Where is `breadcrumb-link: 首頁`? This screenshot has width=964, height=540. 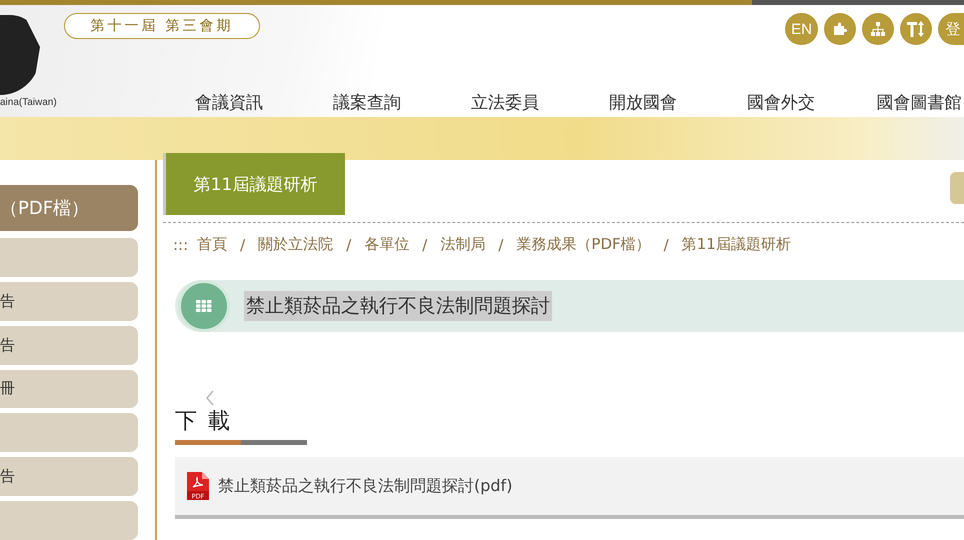
breadcrumb-link: 首頁 is located at coordinates (212, 244).